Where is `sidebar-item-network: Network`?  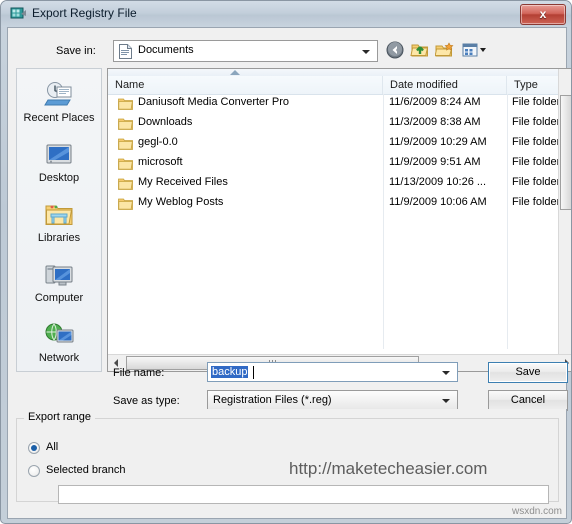 sidebar-item-network: Network is located at coordinates (59, 341).